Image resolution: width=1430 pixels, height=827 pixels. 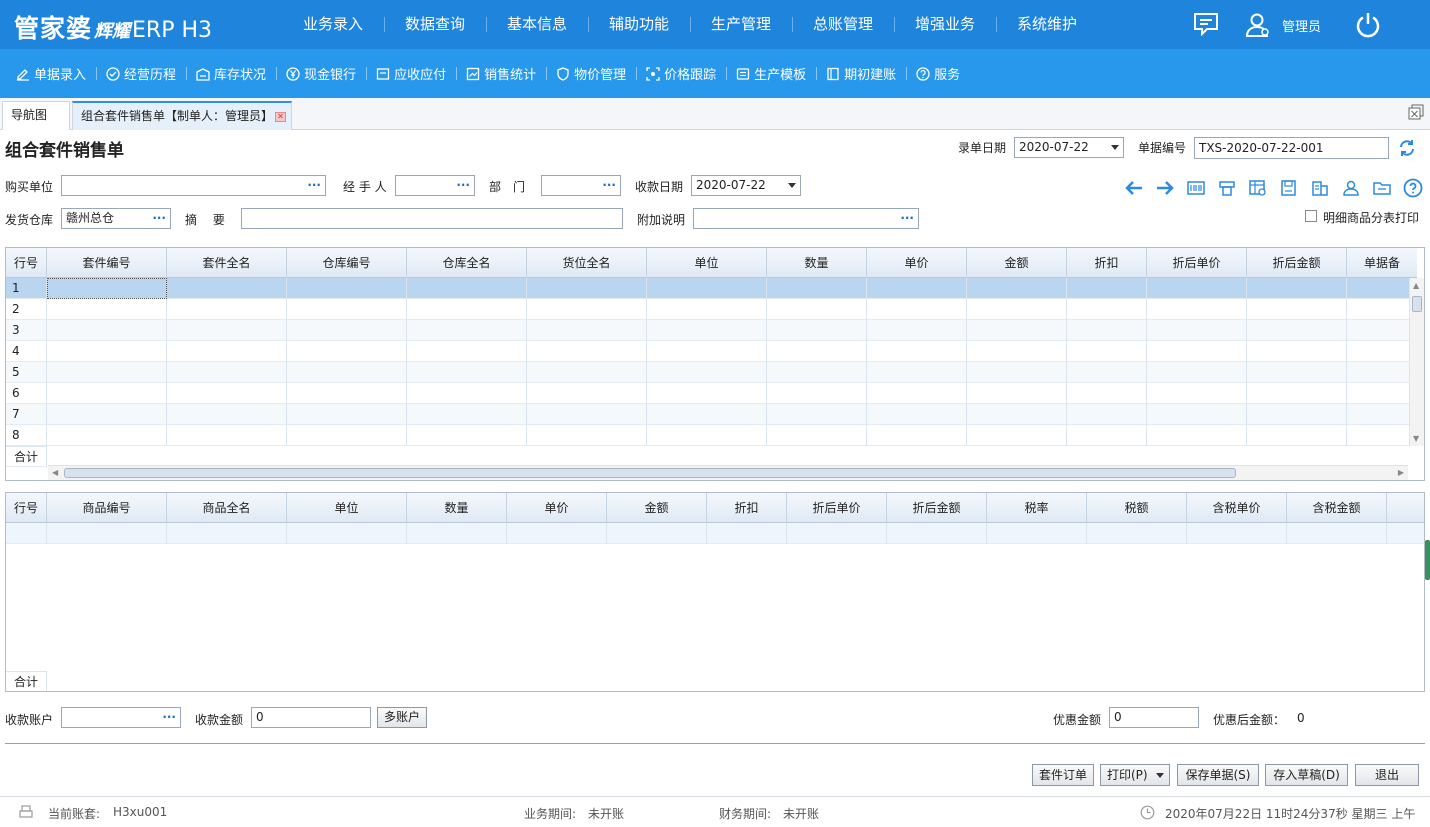 I want to click on table-row, so click(x=715, y=533).